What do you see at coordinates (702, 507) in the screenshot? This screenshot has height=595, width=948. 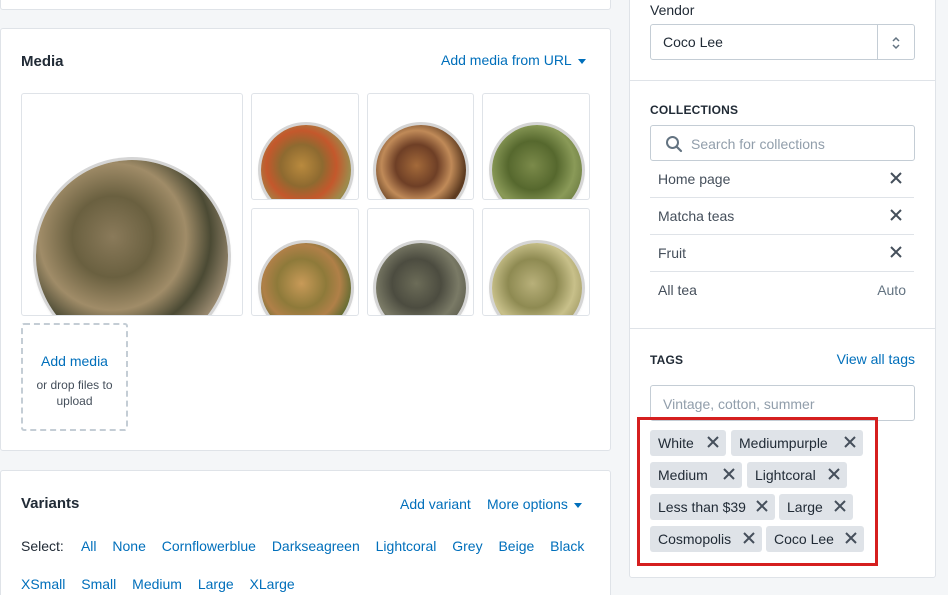 I see `tag-label: Less than $39` at bounding box center [702, 507].